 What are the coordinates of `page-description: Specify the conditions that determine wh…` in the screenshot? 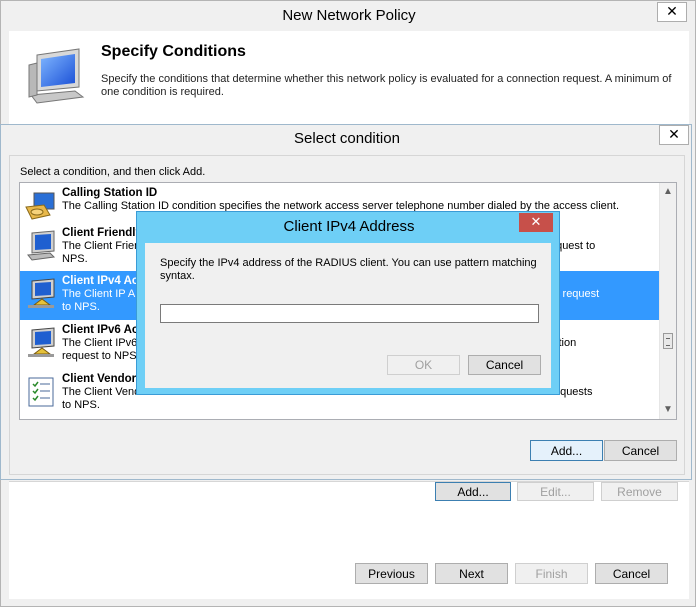 It's located at (386, 85).